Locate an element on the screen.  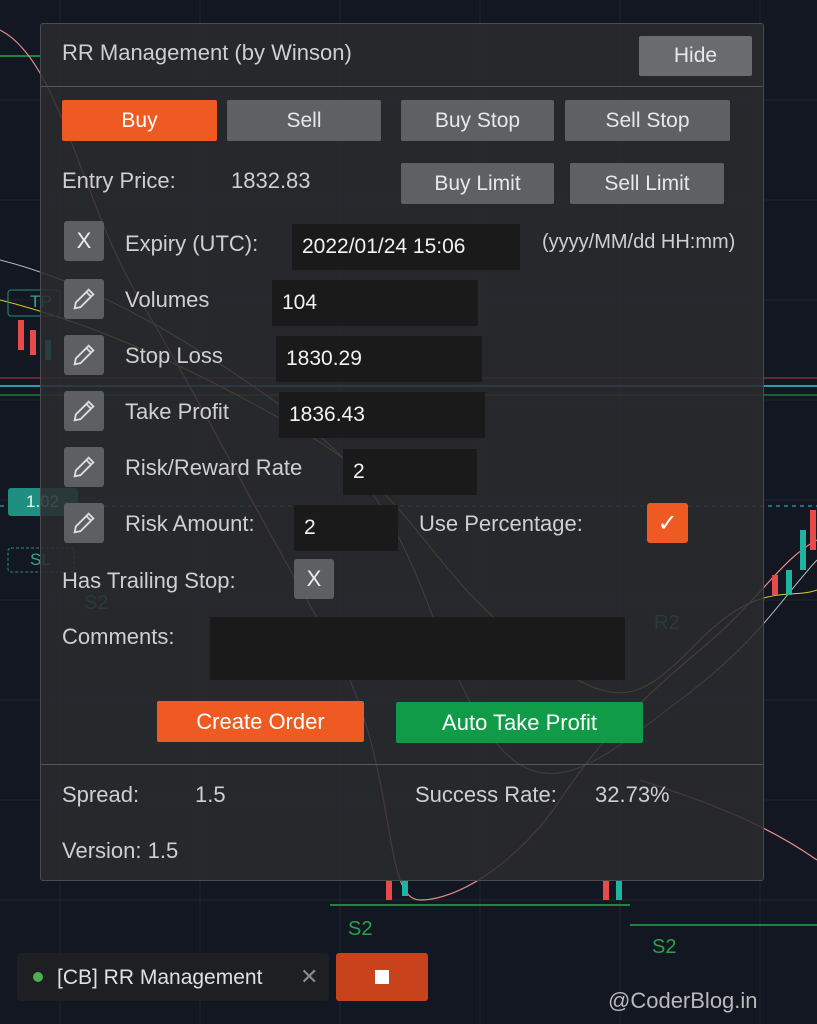
version-label: Version: 1.5 is located at coordinates (120, 850).